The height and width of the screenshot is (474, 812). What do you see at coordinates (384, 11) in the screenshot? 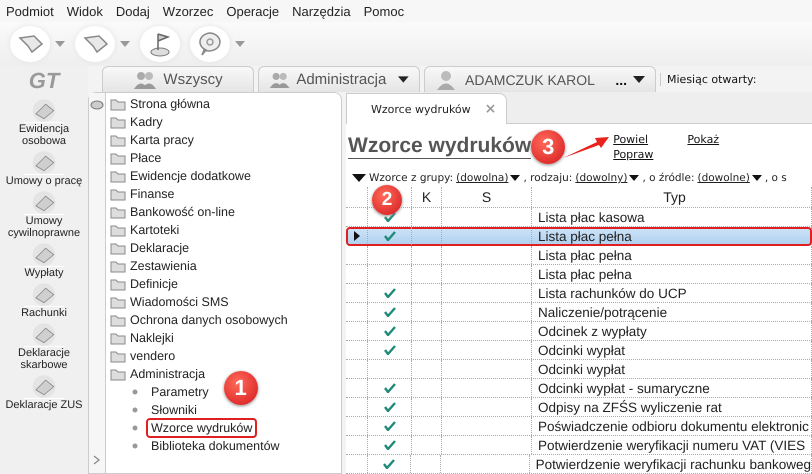
I see `menu-item: Pomoc` at bounding box center [384, 11].